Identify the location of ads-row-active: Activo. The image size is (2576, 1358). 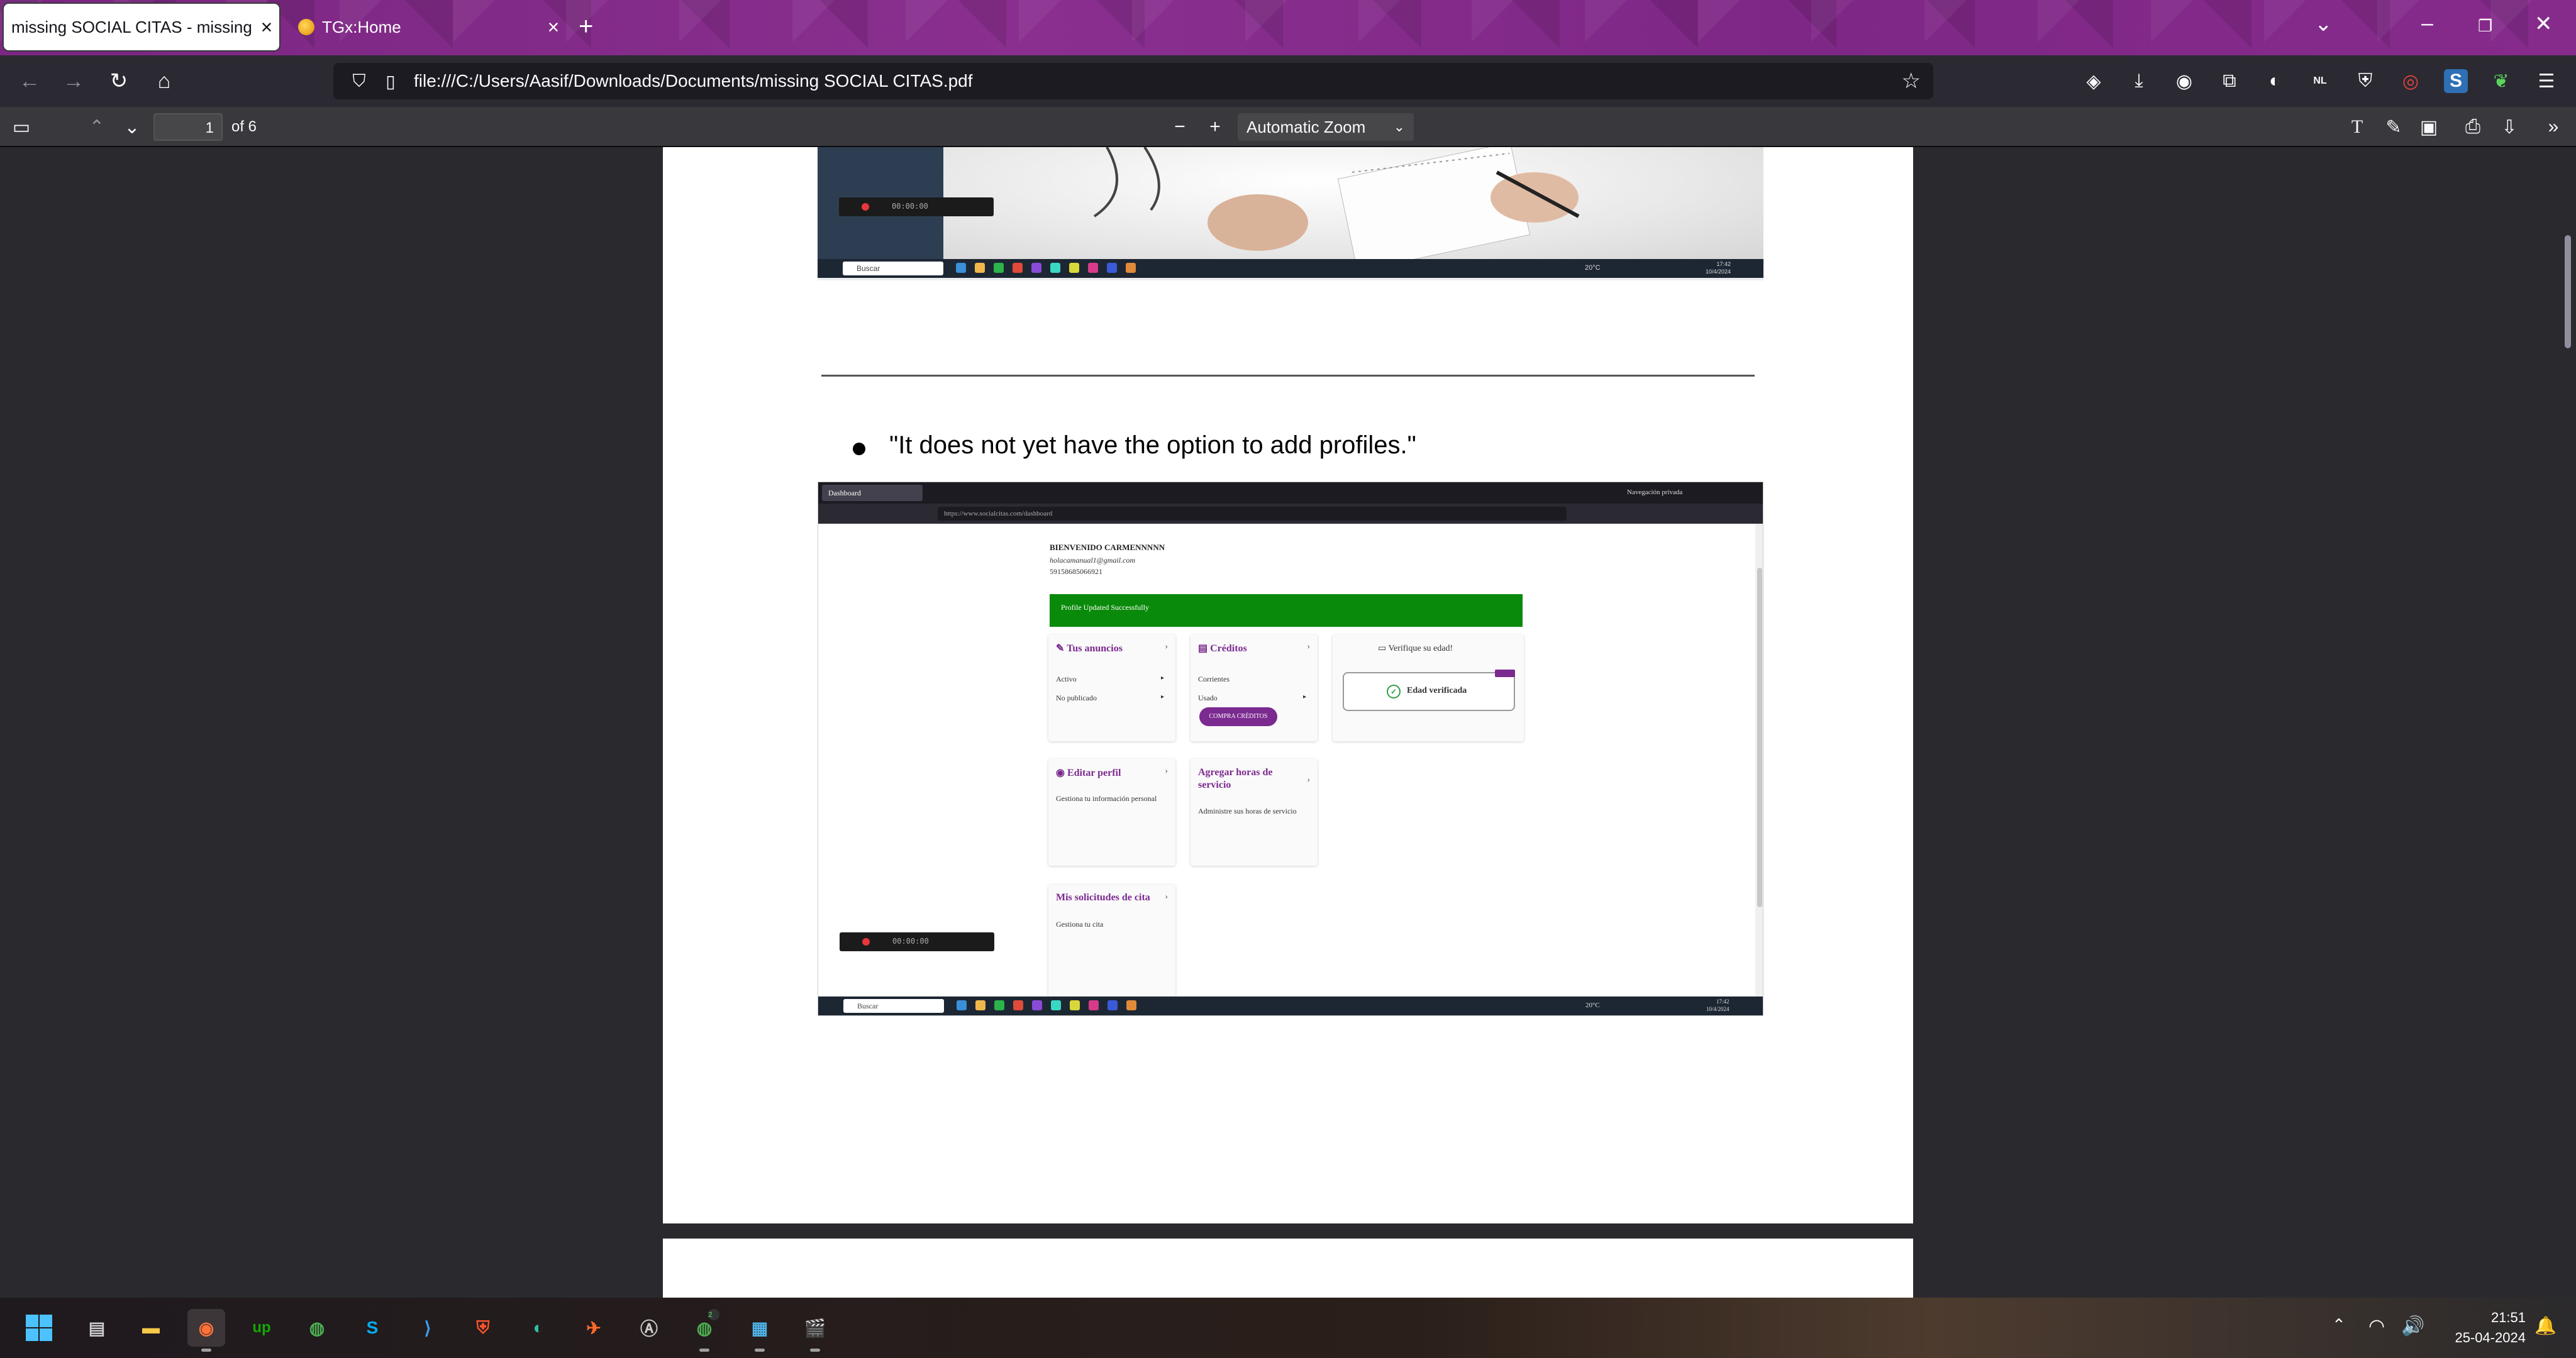
(1066, 679).